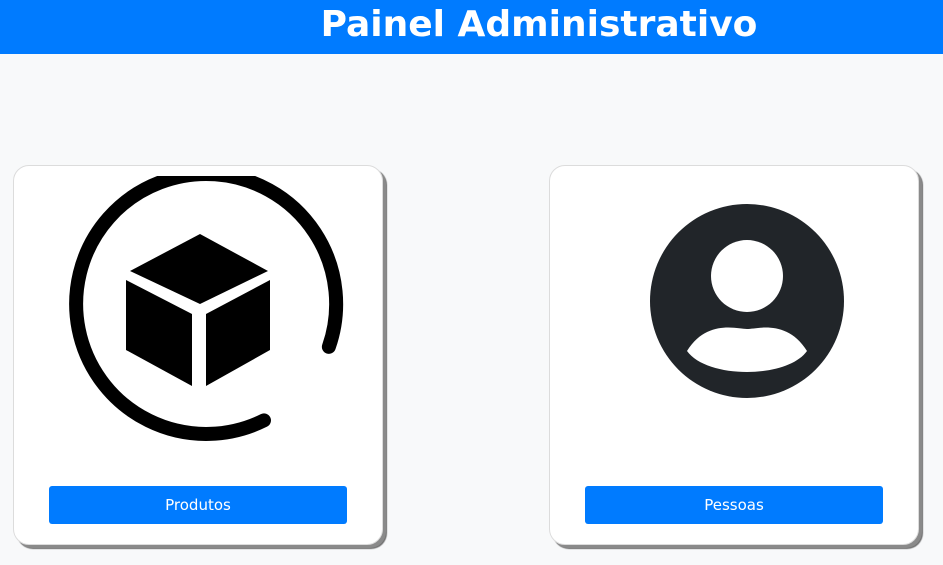  I want to click on page-title: Painel Administrativo, so click(539, 24).